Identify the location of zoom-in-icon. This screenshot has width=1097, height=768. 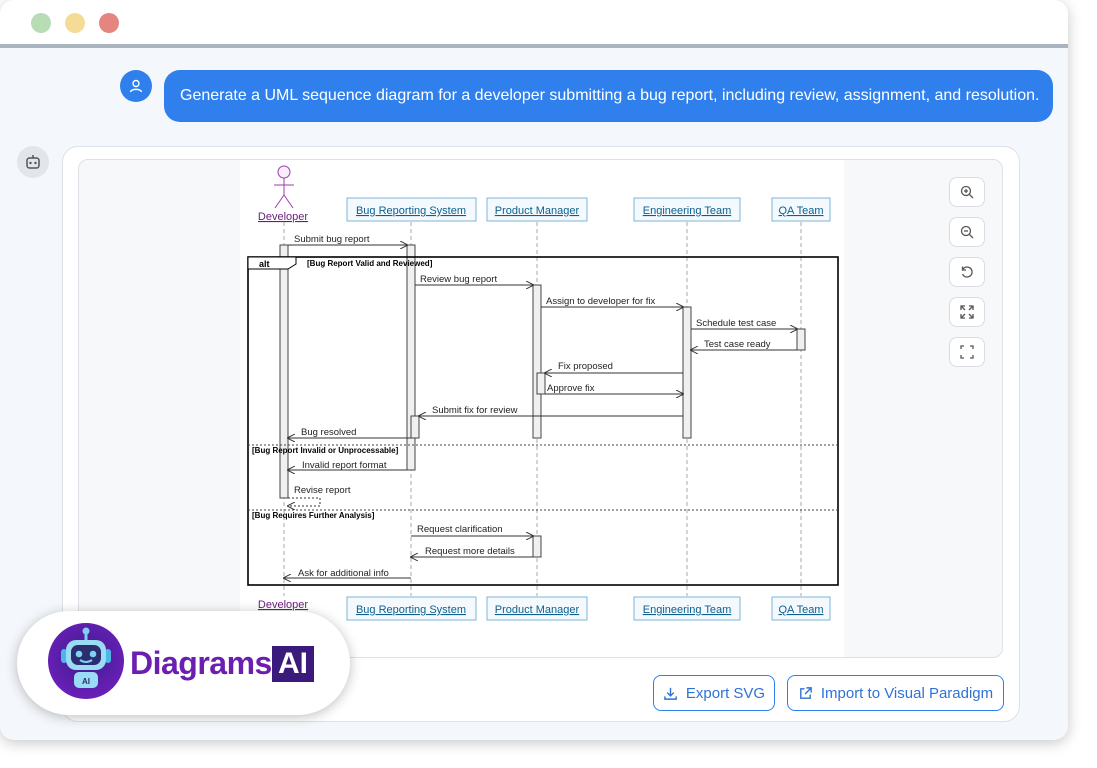
(967, 192).